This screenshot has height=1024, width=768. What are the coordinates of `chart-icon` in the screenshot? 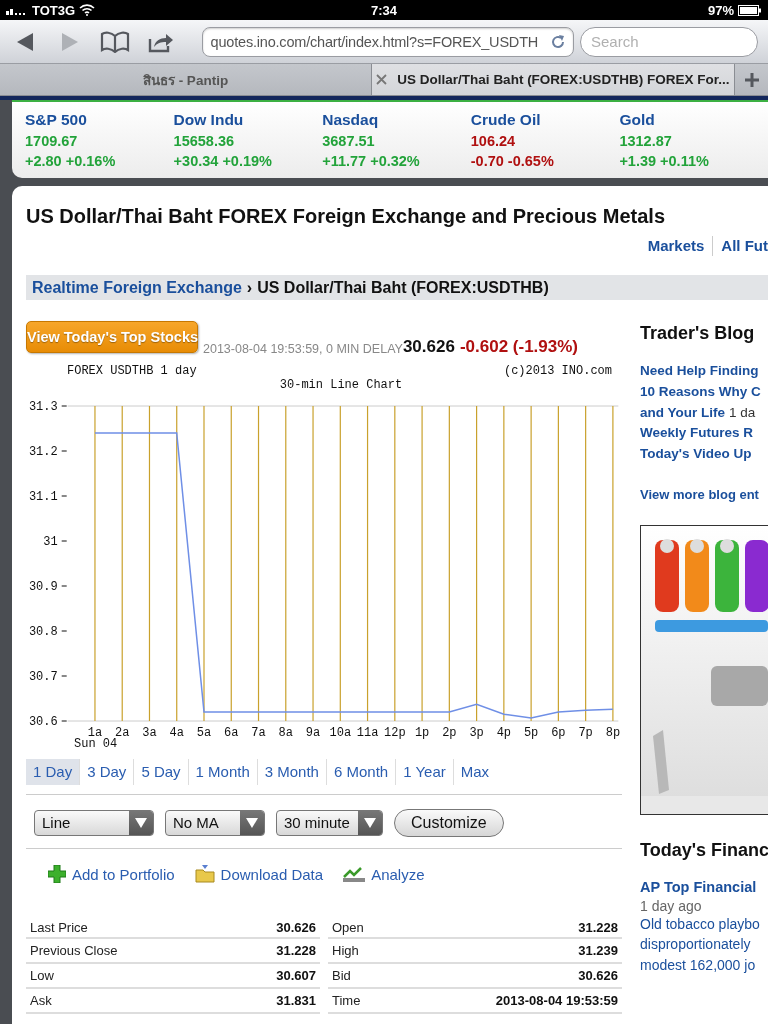 It's located at (354, 874).